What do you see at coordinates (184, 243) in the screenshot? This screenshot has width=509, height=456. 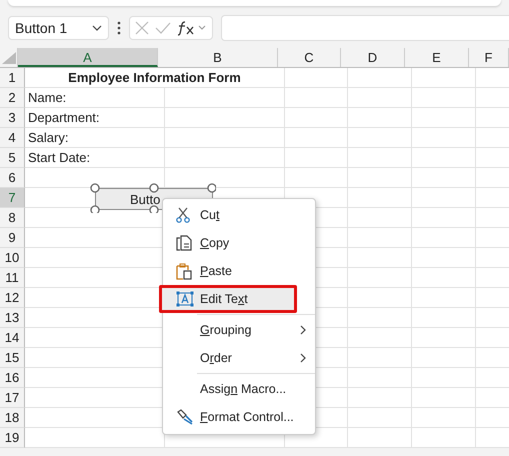 I see `copy-icon` at bounding box center [184, 243].